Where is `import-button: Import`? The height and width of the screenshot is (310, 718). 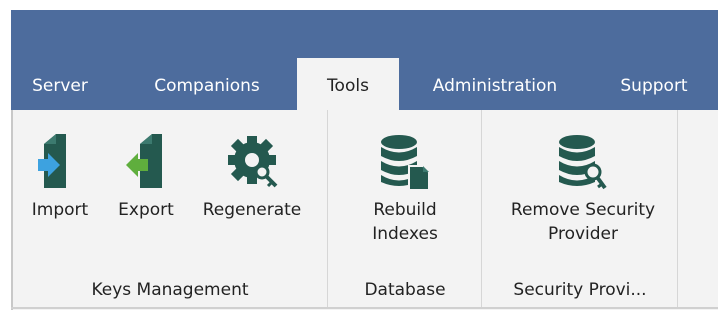
import-button: Import is located at coordinates (60, 178).